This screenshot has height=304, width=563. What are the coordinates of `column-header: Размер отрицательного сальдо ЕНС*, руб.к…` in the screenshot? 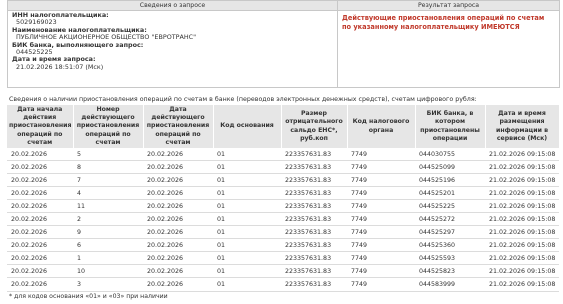 It's located at (314, 126).